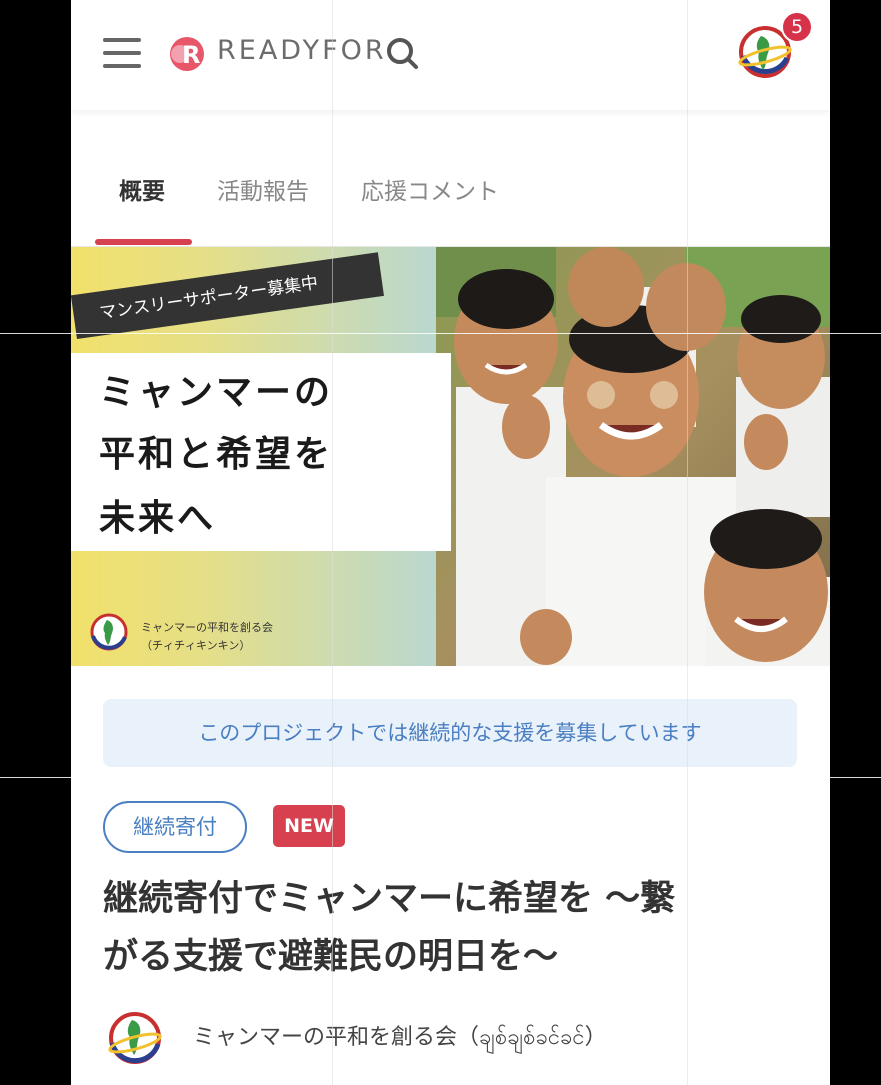  I want to click on brand-name: READYFOR, so click(302, 50).